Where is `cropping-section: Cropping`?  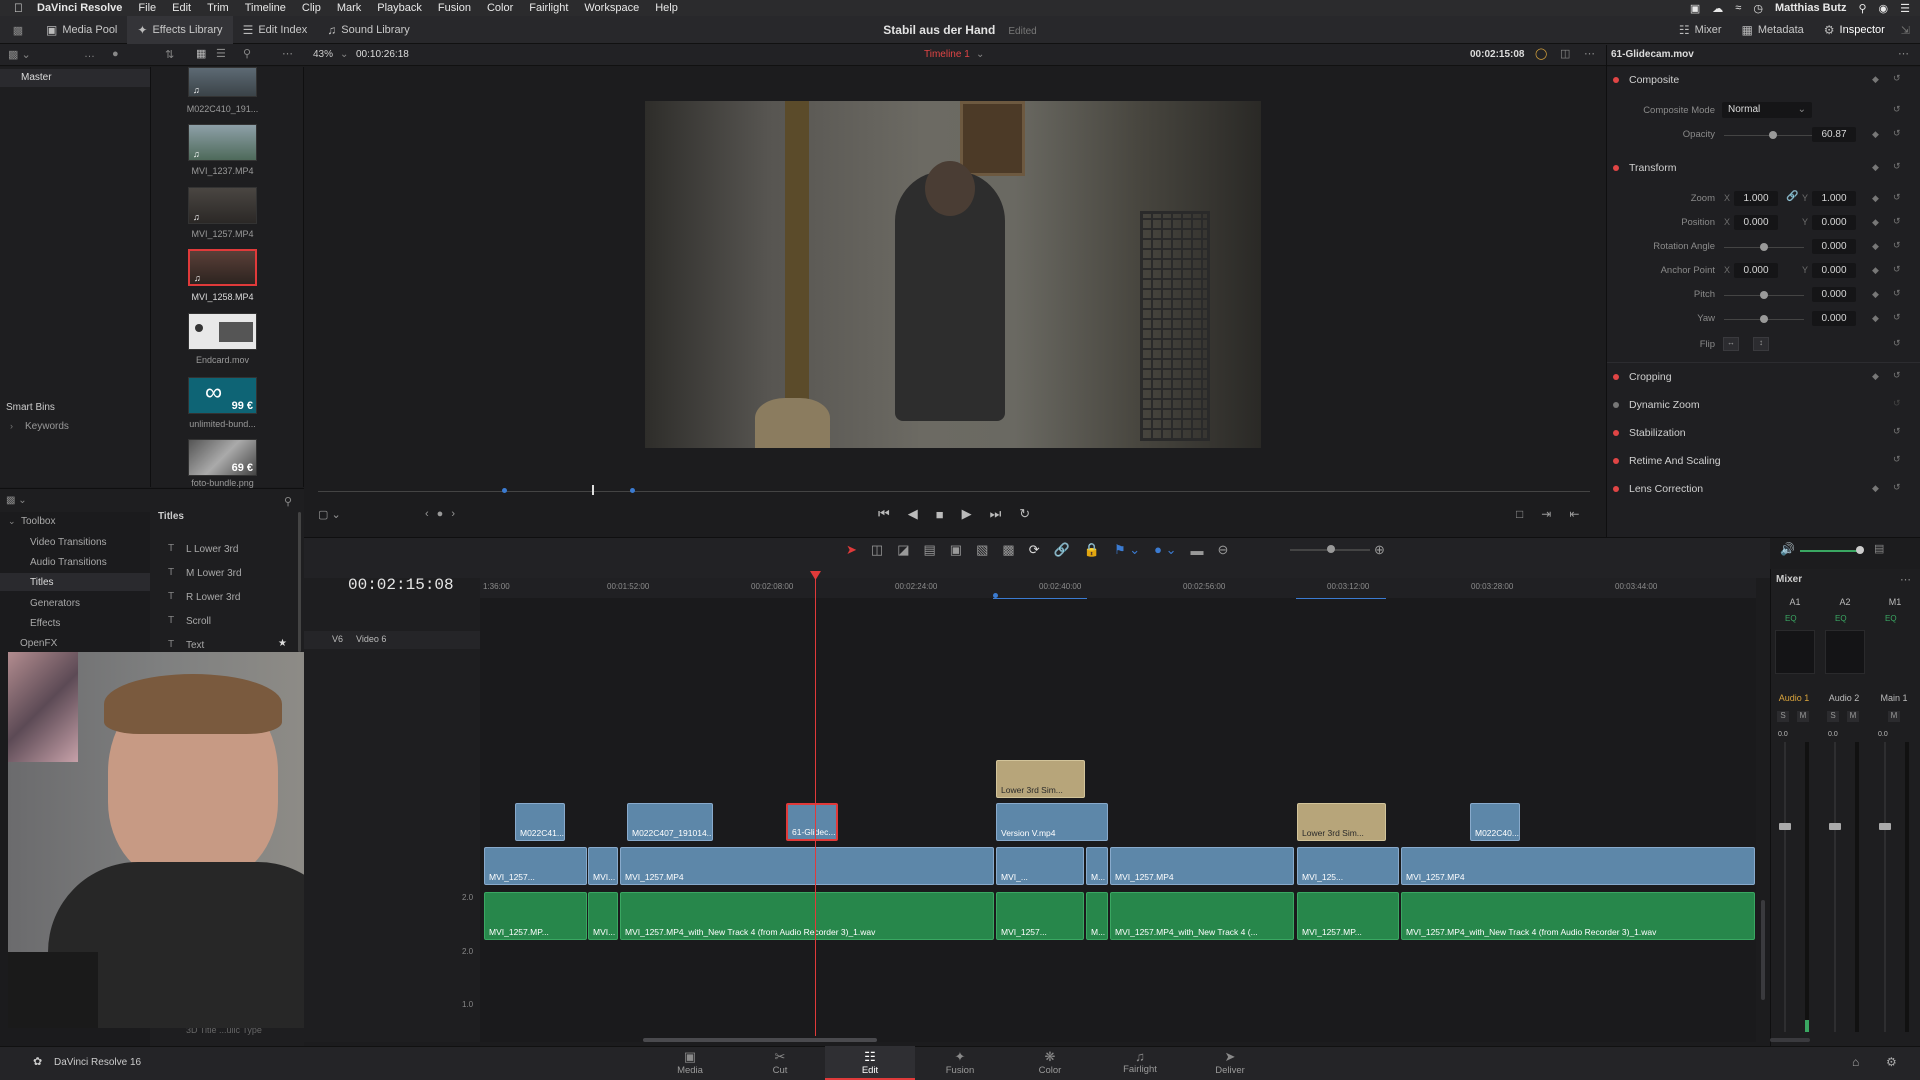
cropping-section: Cropping is located at coordinates (1642, 377).